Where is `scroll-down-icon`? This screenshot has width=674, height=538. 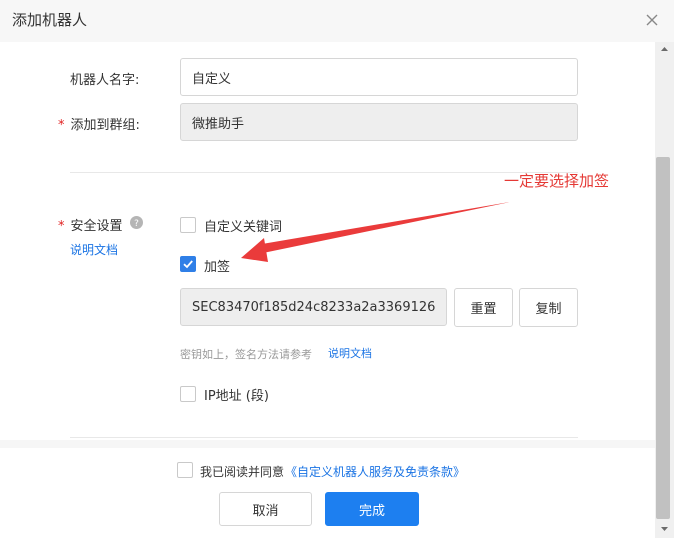
scroll-down-icon is located at coordinates (664, 529).